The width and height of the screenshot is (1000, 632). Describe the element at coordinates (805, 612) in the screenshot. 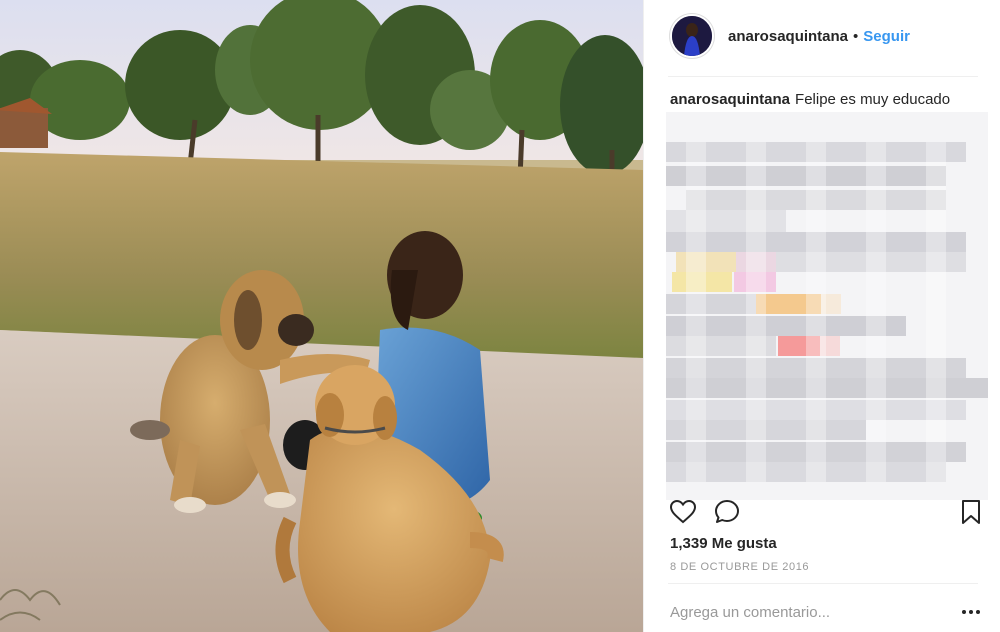

I see `comment-input` at that location.